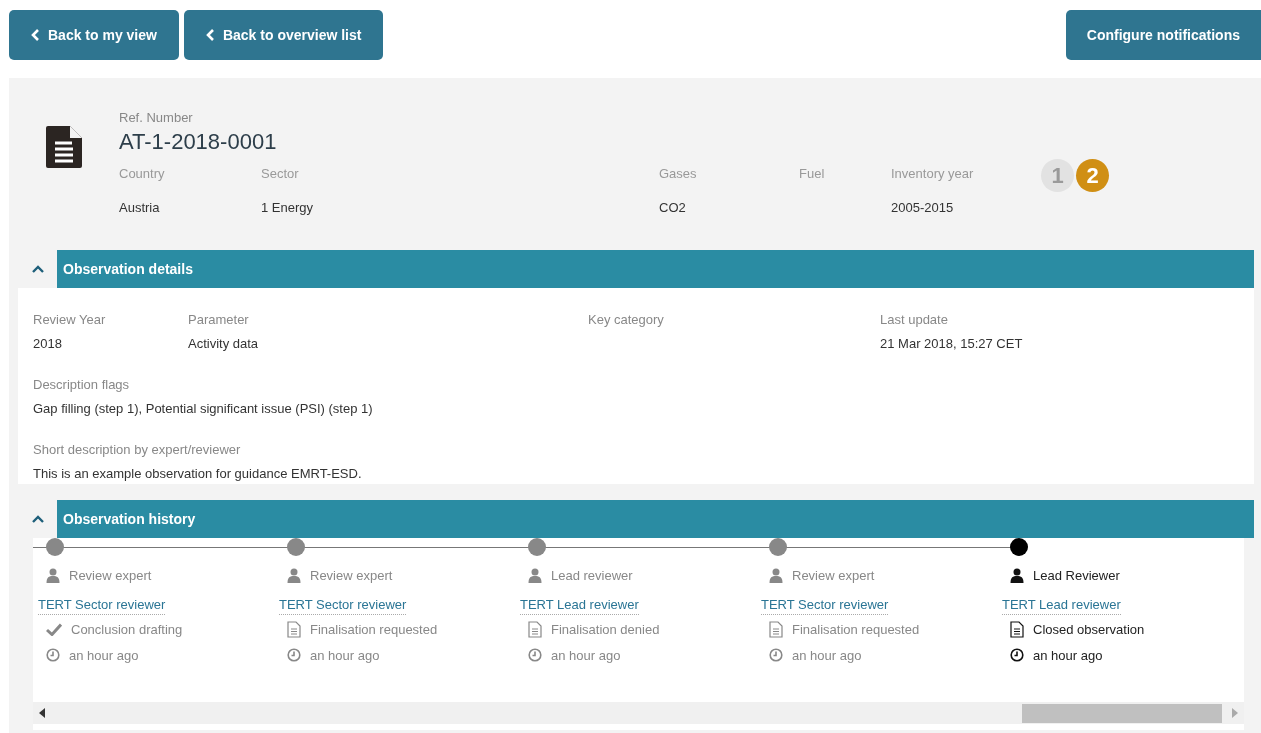 The height and width of the screenshot is (733, 1261). I want to click on scroll-left-icon, so click(42, 713).